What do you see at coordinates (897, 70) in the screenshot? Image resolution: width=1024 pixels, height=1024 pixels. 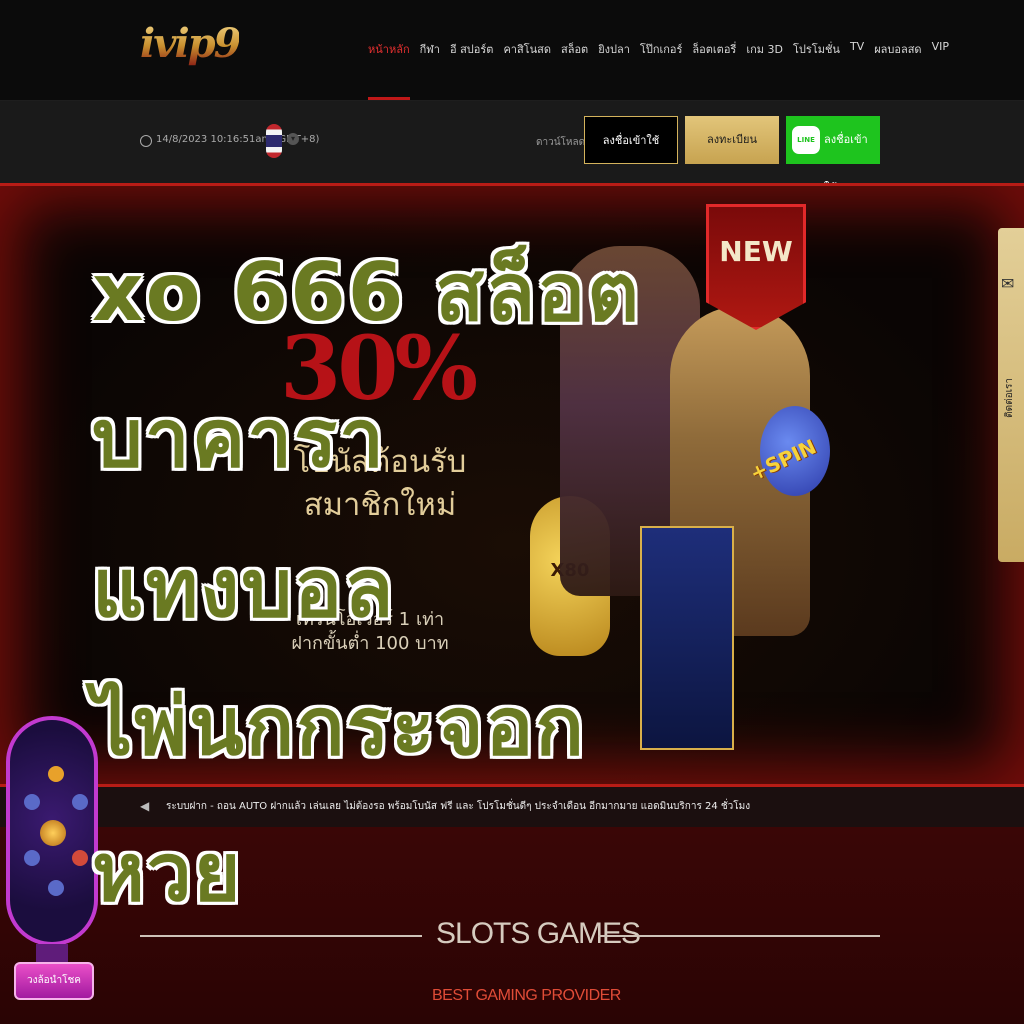 I see `menu-item-live-scores: ผลบอลสด` at bounding box center [897, 70].